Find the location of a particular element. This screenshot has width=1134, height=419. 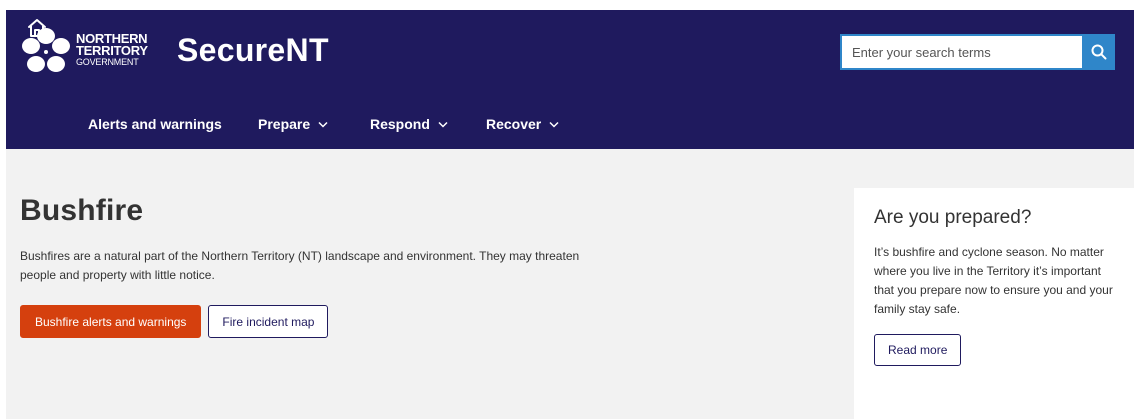

search-button is located at coordinates (1098, 52).